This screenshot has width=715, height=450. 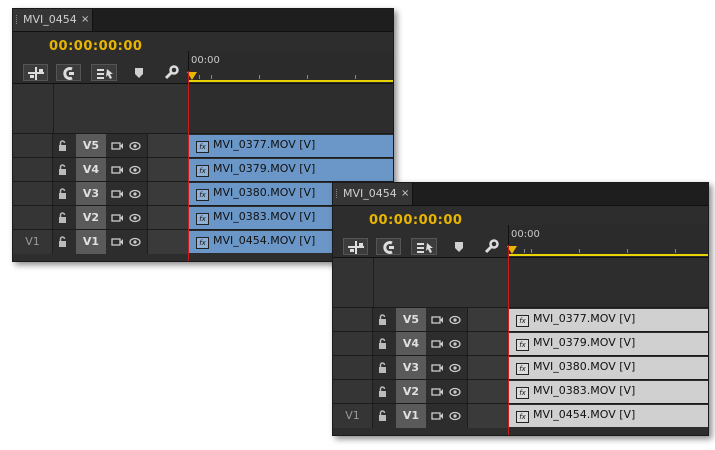 What do you see at coordinates (584, 318) in the screenshot?
I see `clip-label: MVI_0377.MOV [V]` at bounding box center [584, 318].